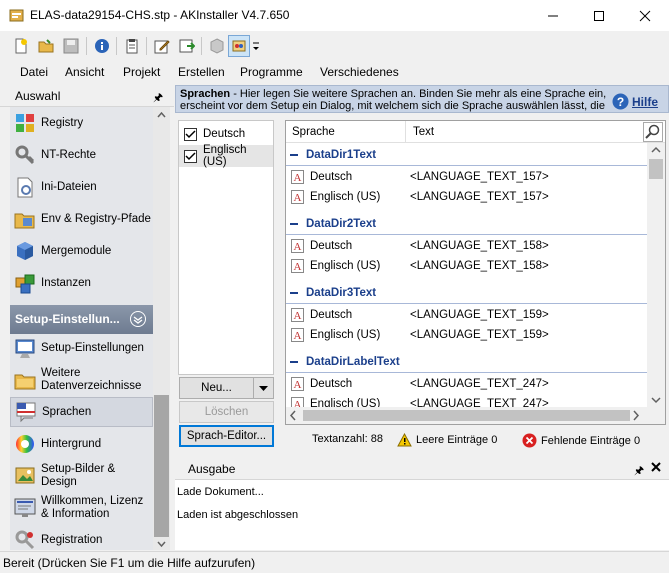  I want to click on maximize-button, so click(599, 15).